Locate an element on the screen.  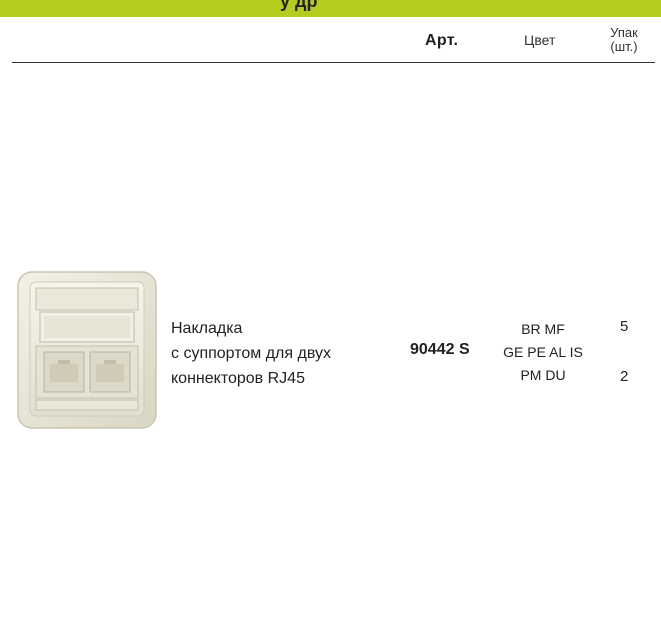
description-line: с суппортом для двух is located at coordinates (251, 353).